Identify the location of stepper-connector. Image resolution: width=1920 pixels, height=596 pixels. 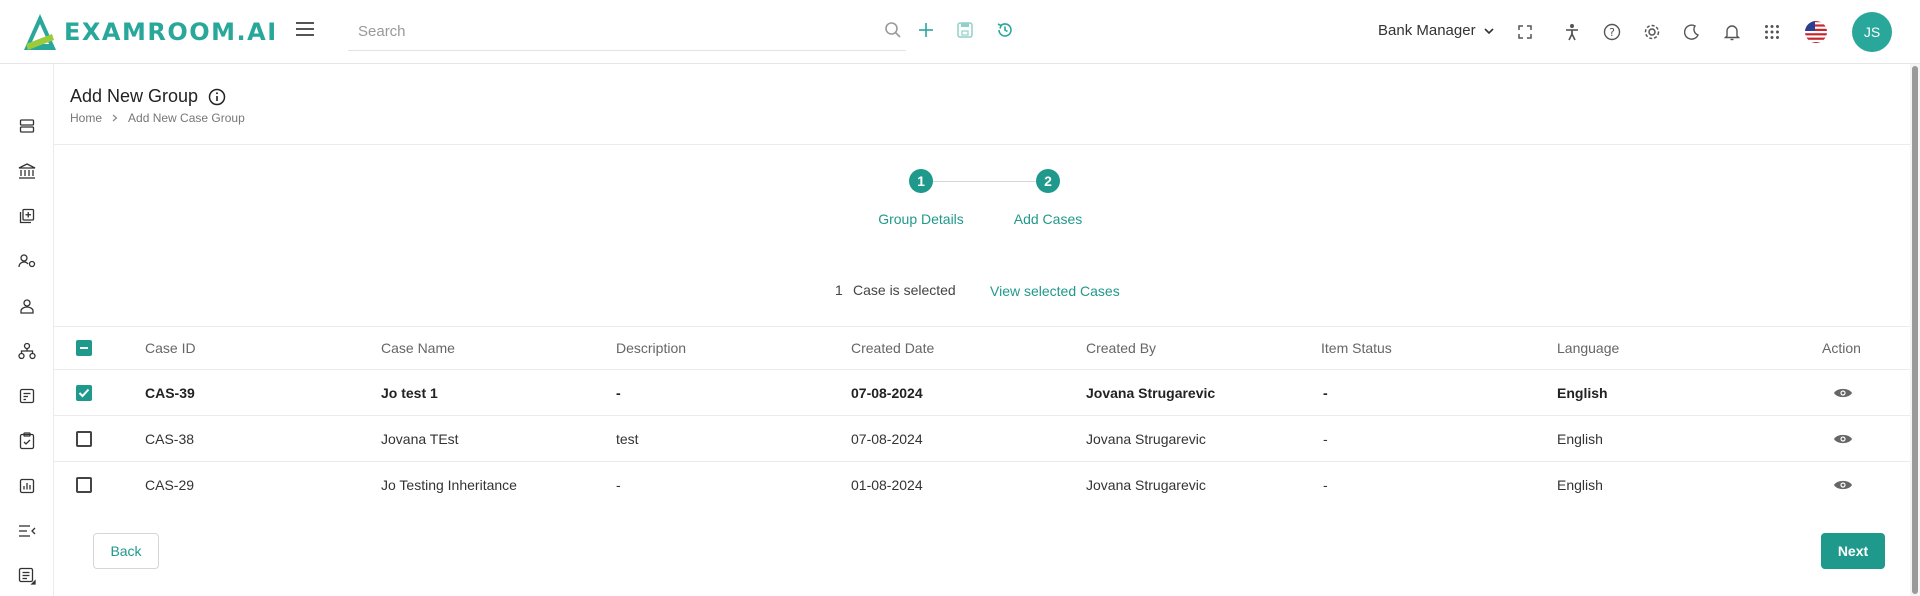
(991, 181).